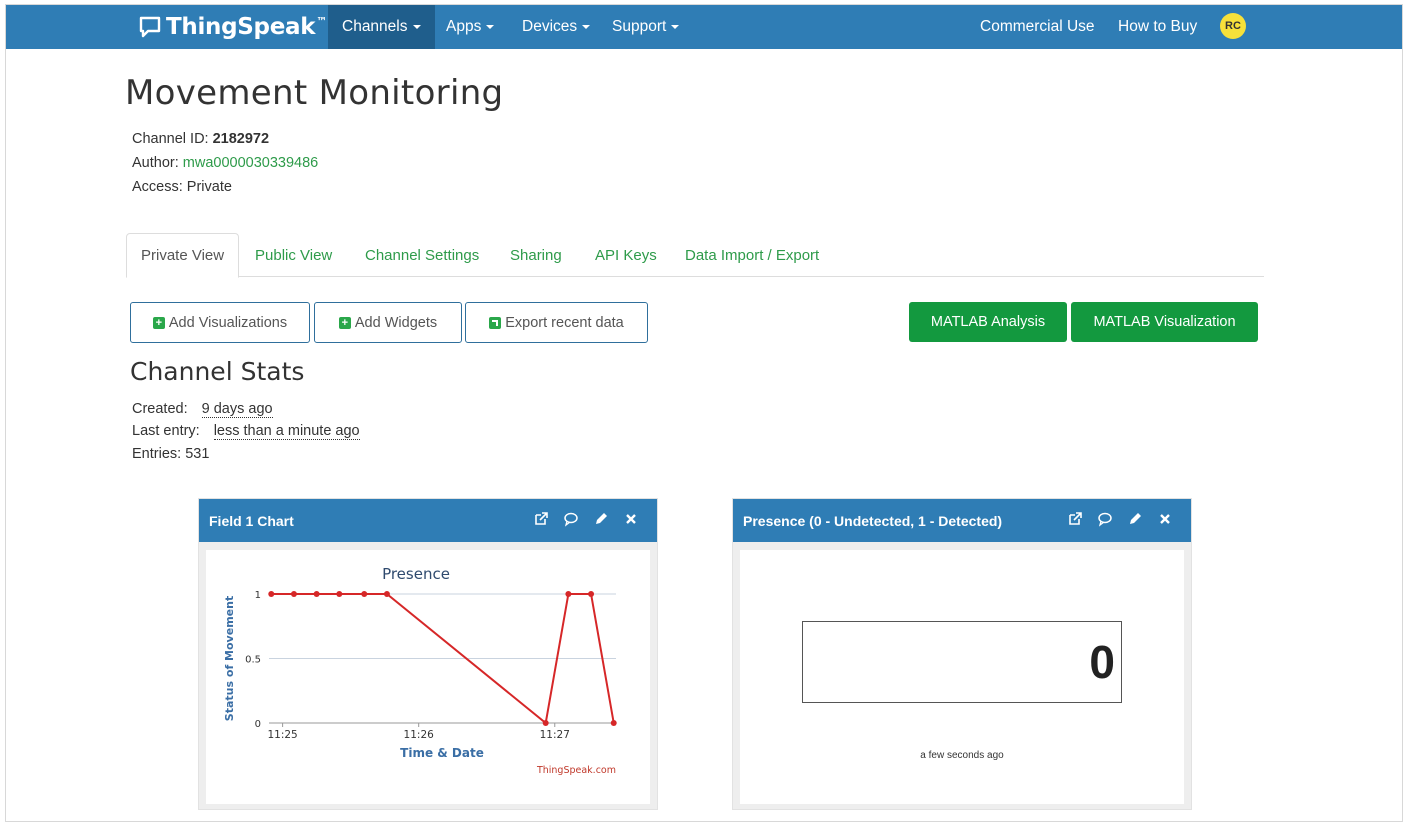 The width and height of the screenshot is (1411, 830). I want to click on tab-data-import-export: Data Import / Export, so click(752, 255).